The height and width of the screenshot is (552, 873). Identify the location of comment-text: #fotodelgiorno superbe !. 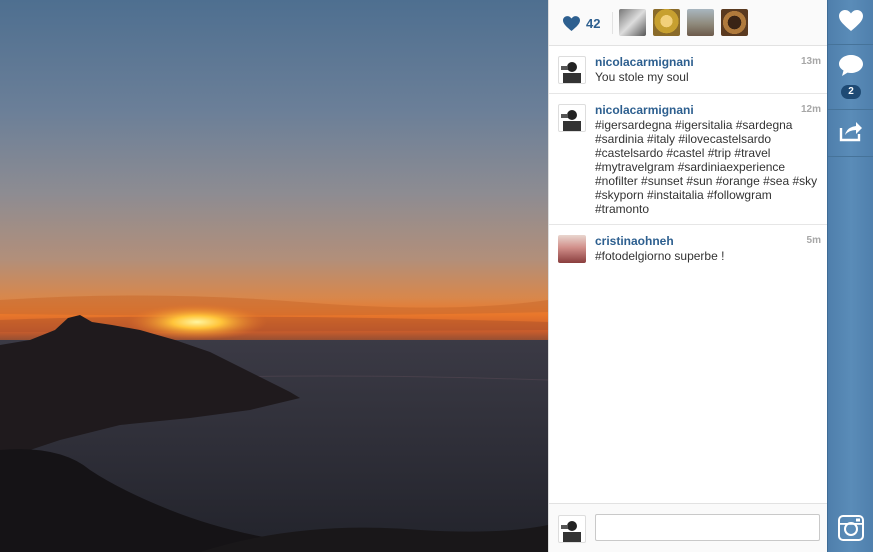
(660, 256).